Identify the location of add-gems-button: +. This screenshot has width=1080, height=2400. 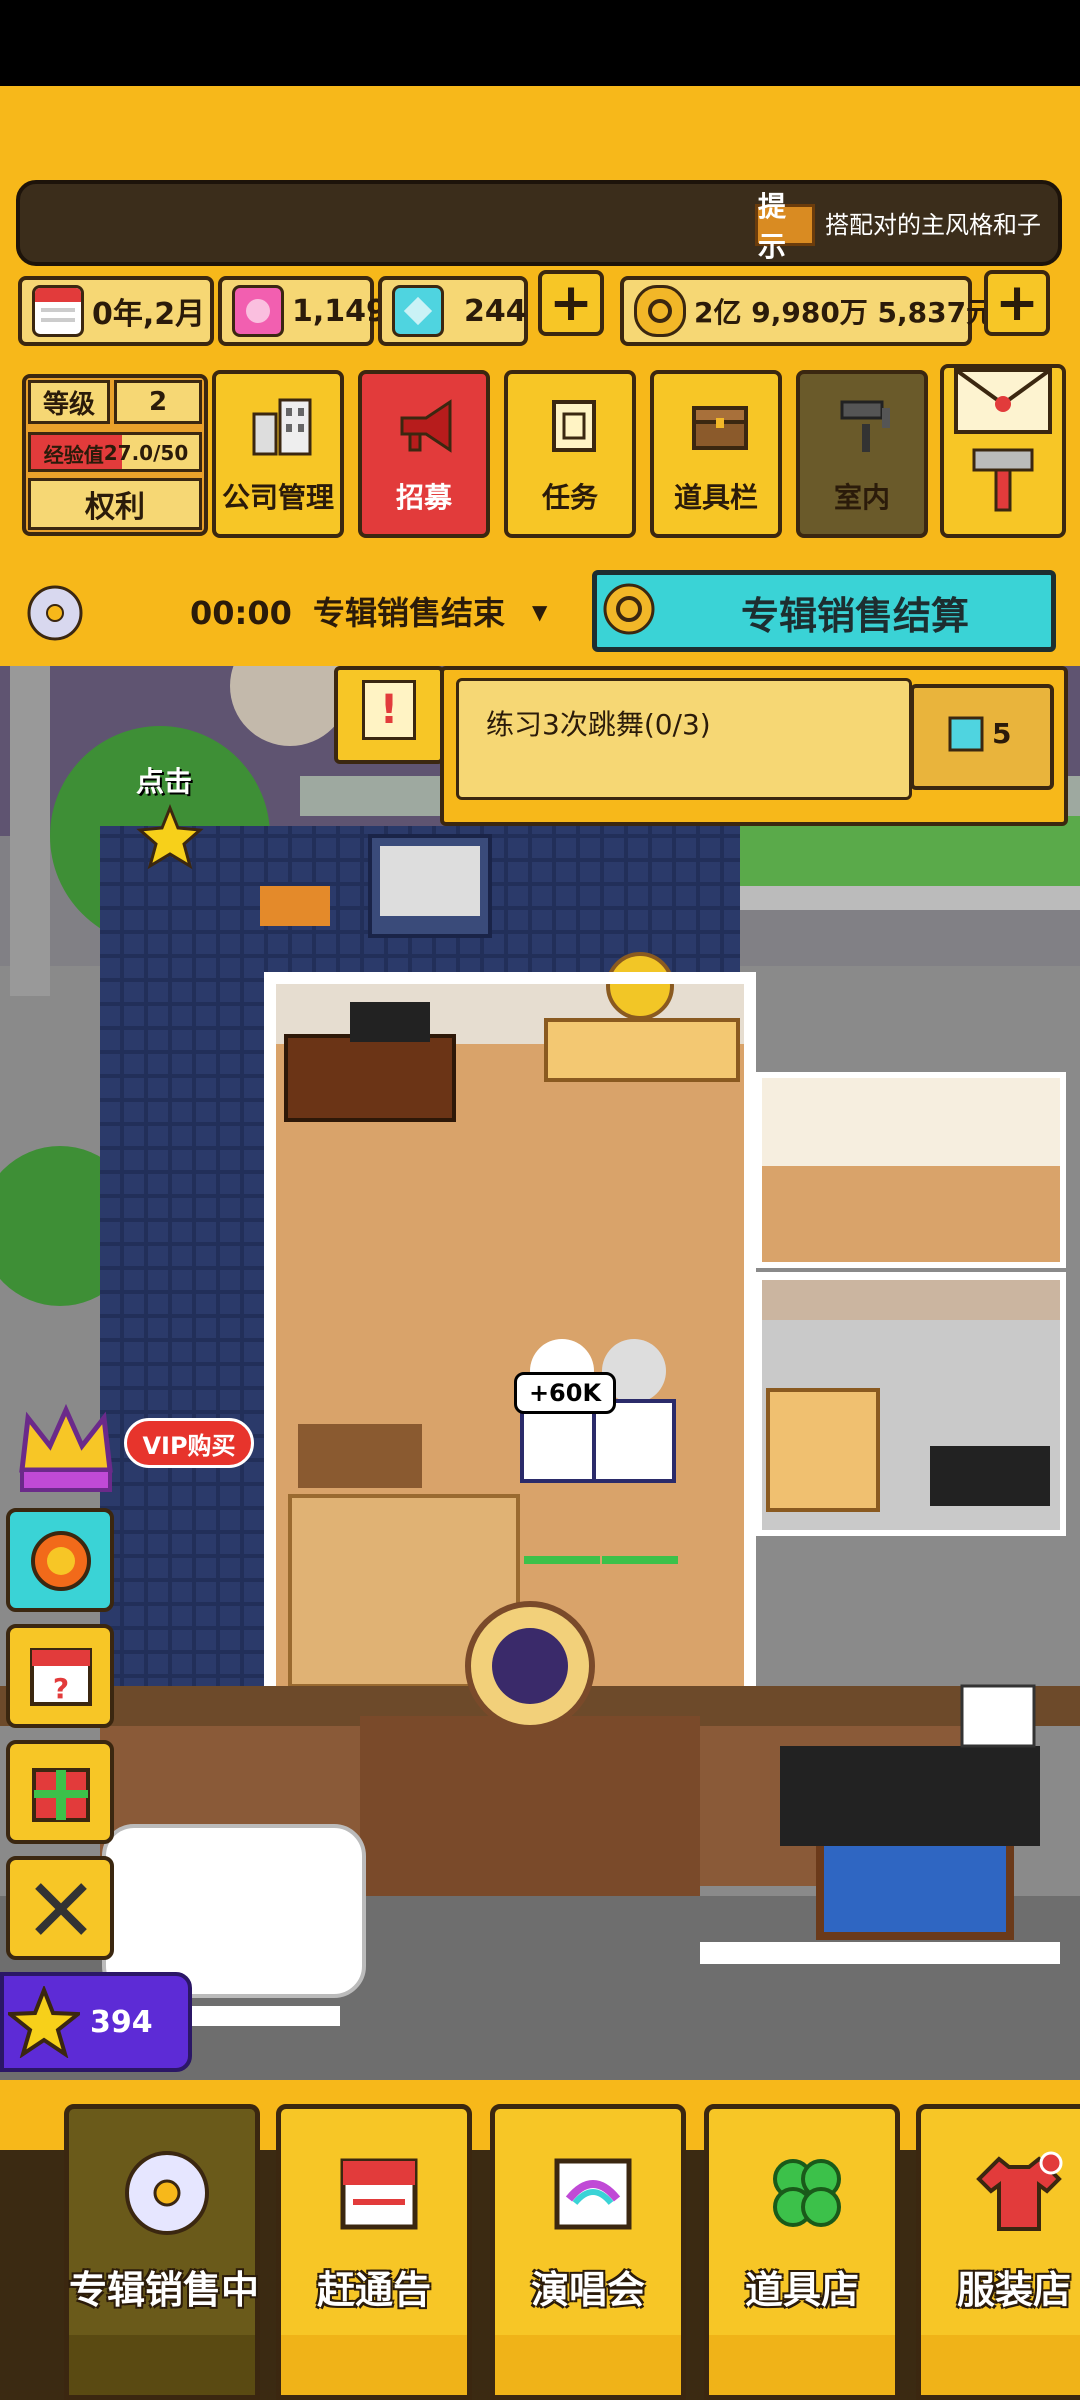
(571, 303).